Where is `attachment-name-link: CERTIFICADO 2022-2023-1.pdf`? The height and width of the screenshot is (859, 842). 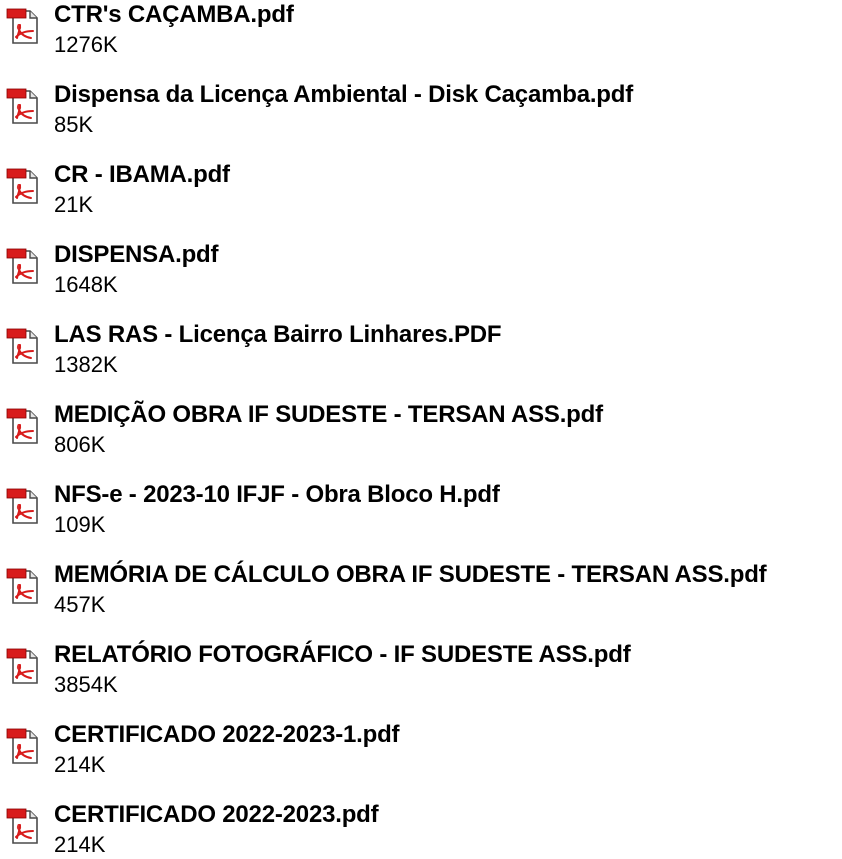 attachment-name-link: CERTIFICADO 2022-2023-1.pdf is located at coordinates (227, 735).